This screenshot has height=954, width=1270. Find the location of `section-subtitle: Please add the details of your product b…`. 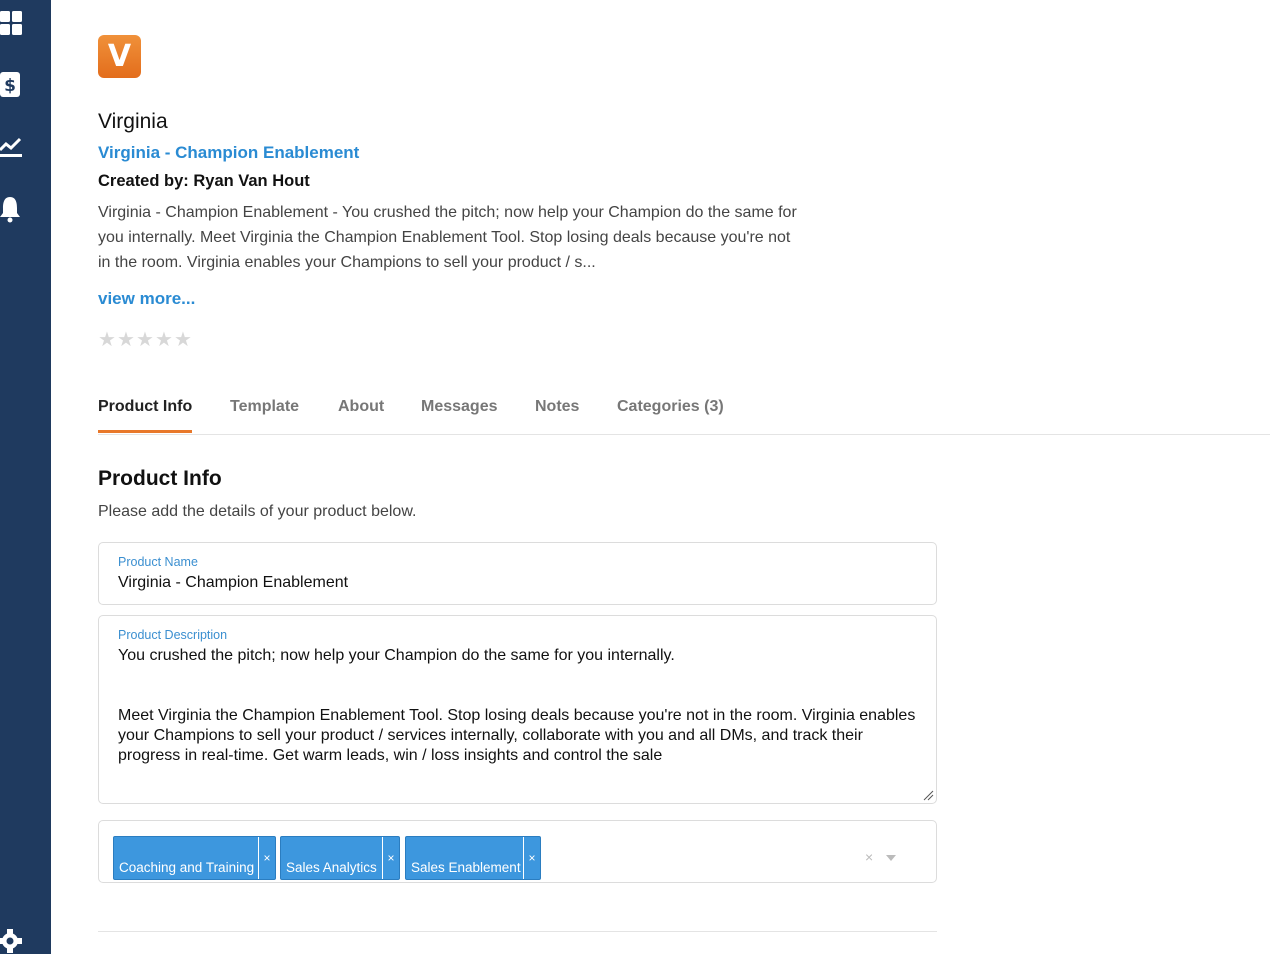

section-subtitle: Please add the details of your product b… is located at coordinates (257, 511).